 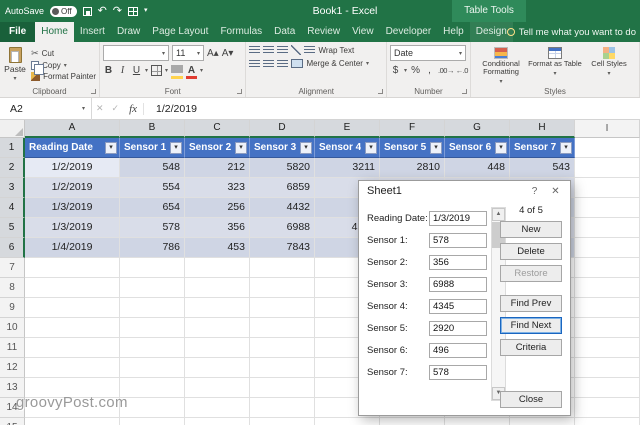 What do you see at coordinates (152, 421) in the screenshot?
I see `grid-cell-B15` at bounding box center [152, 421].